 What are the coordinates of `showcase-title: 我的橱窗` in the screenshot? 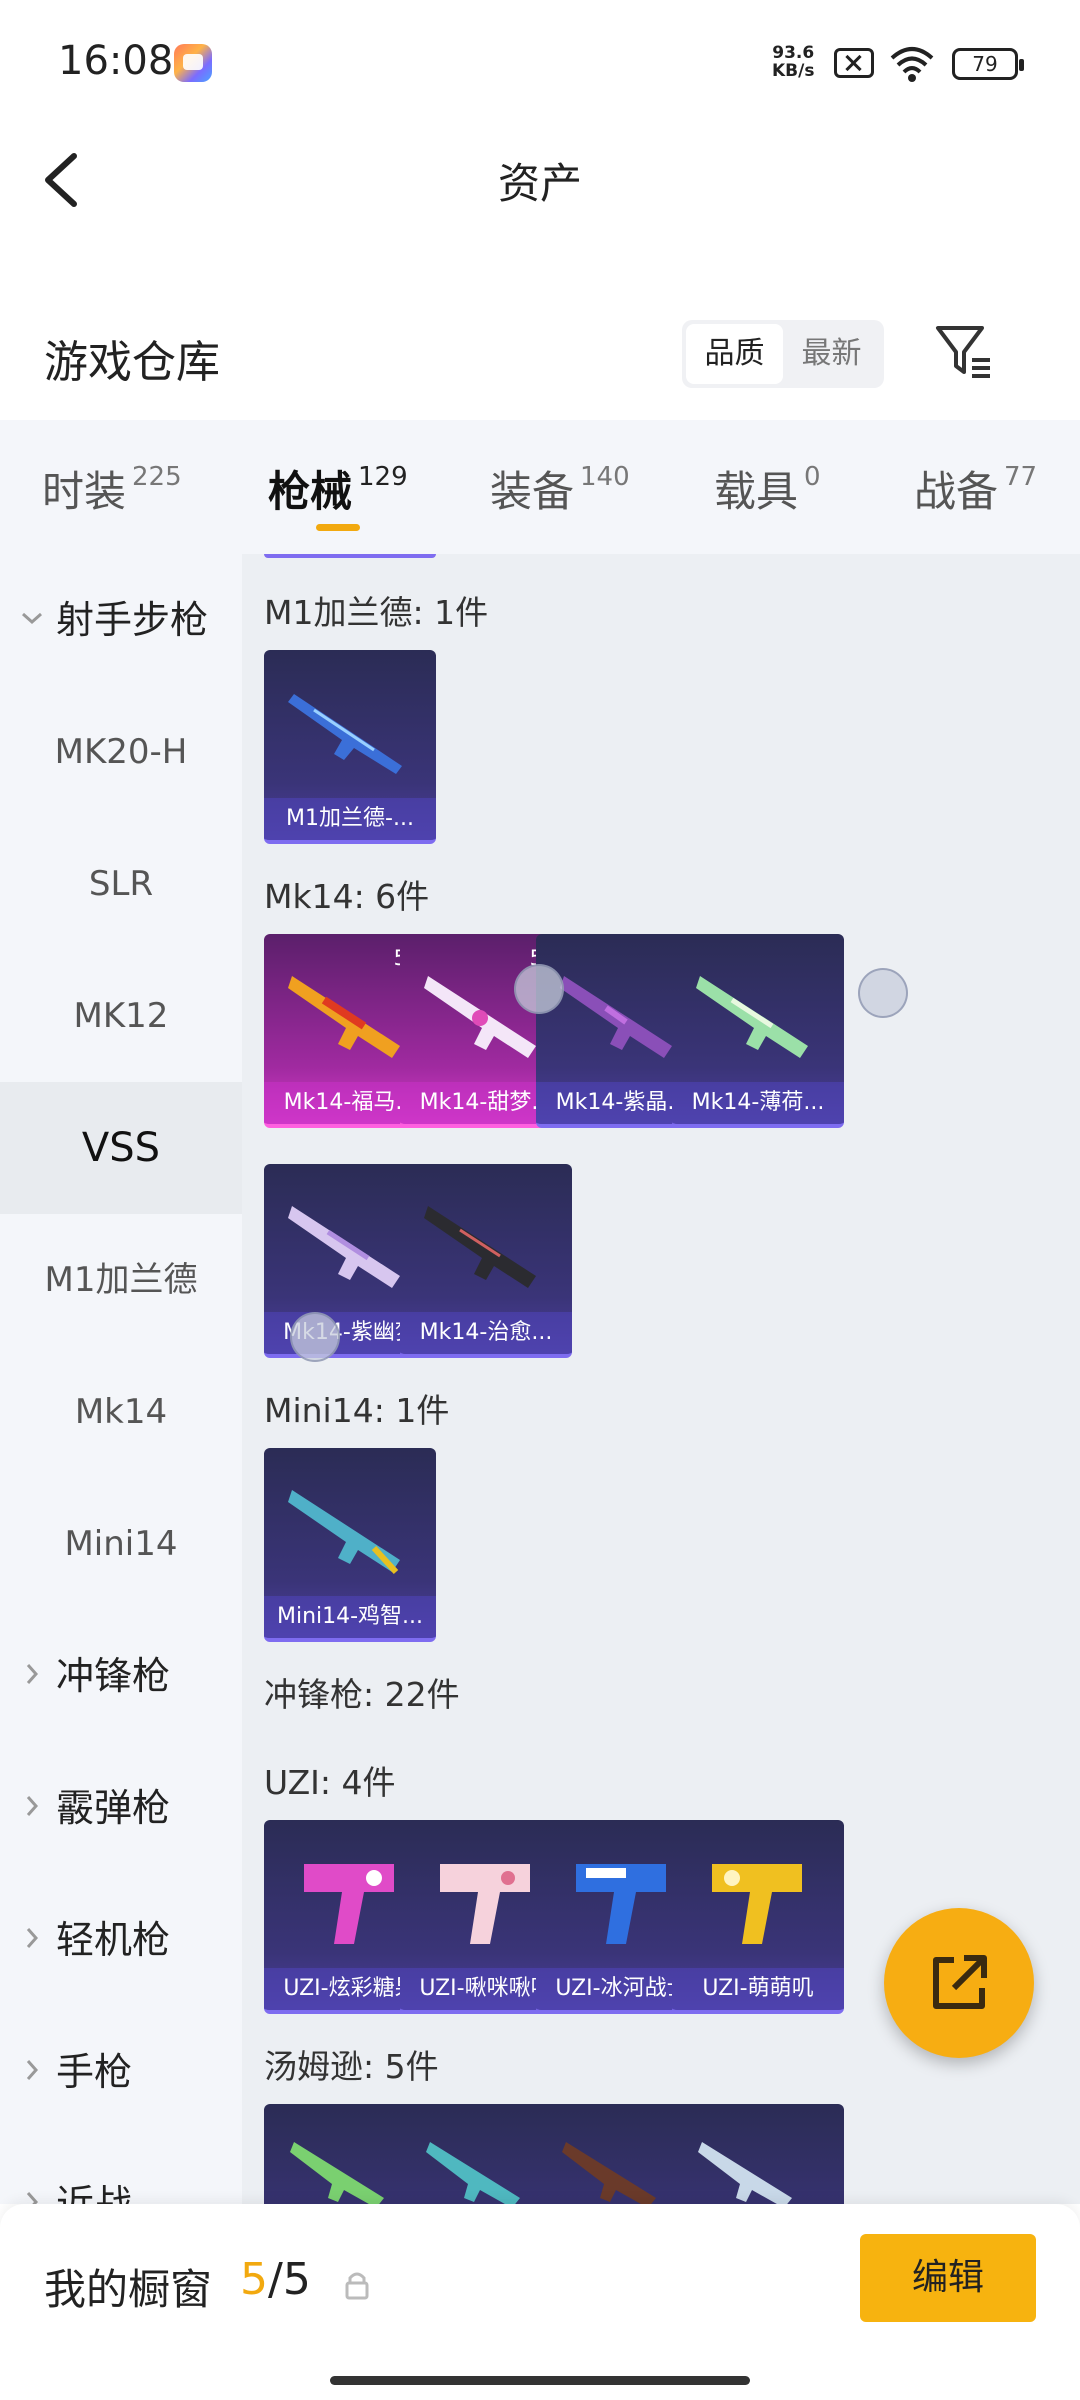 It's located at (128, 2289).